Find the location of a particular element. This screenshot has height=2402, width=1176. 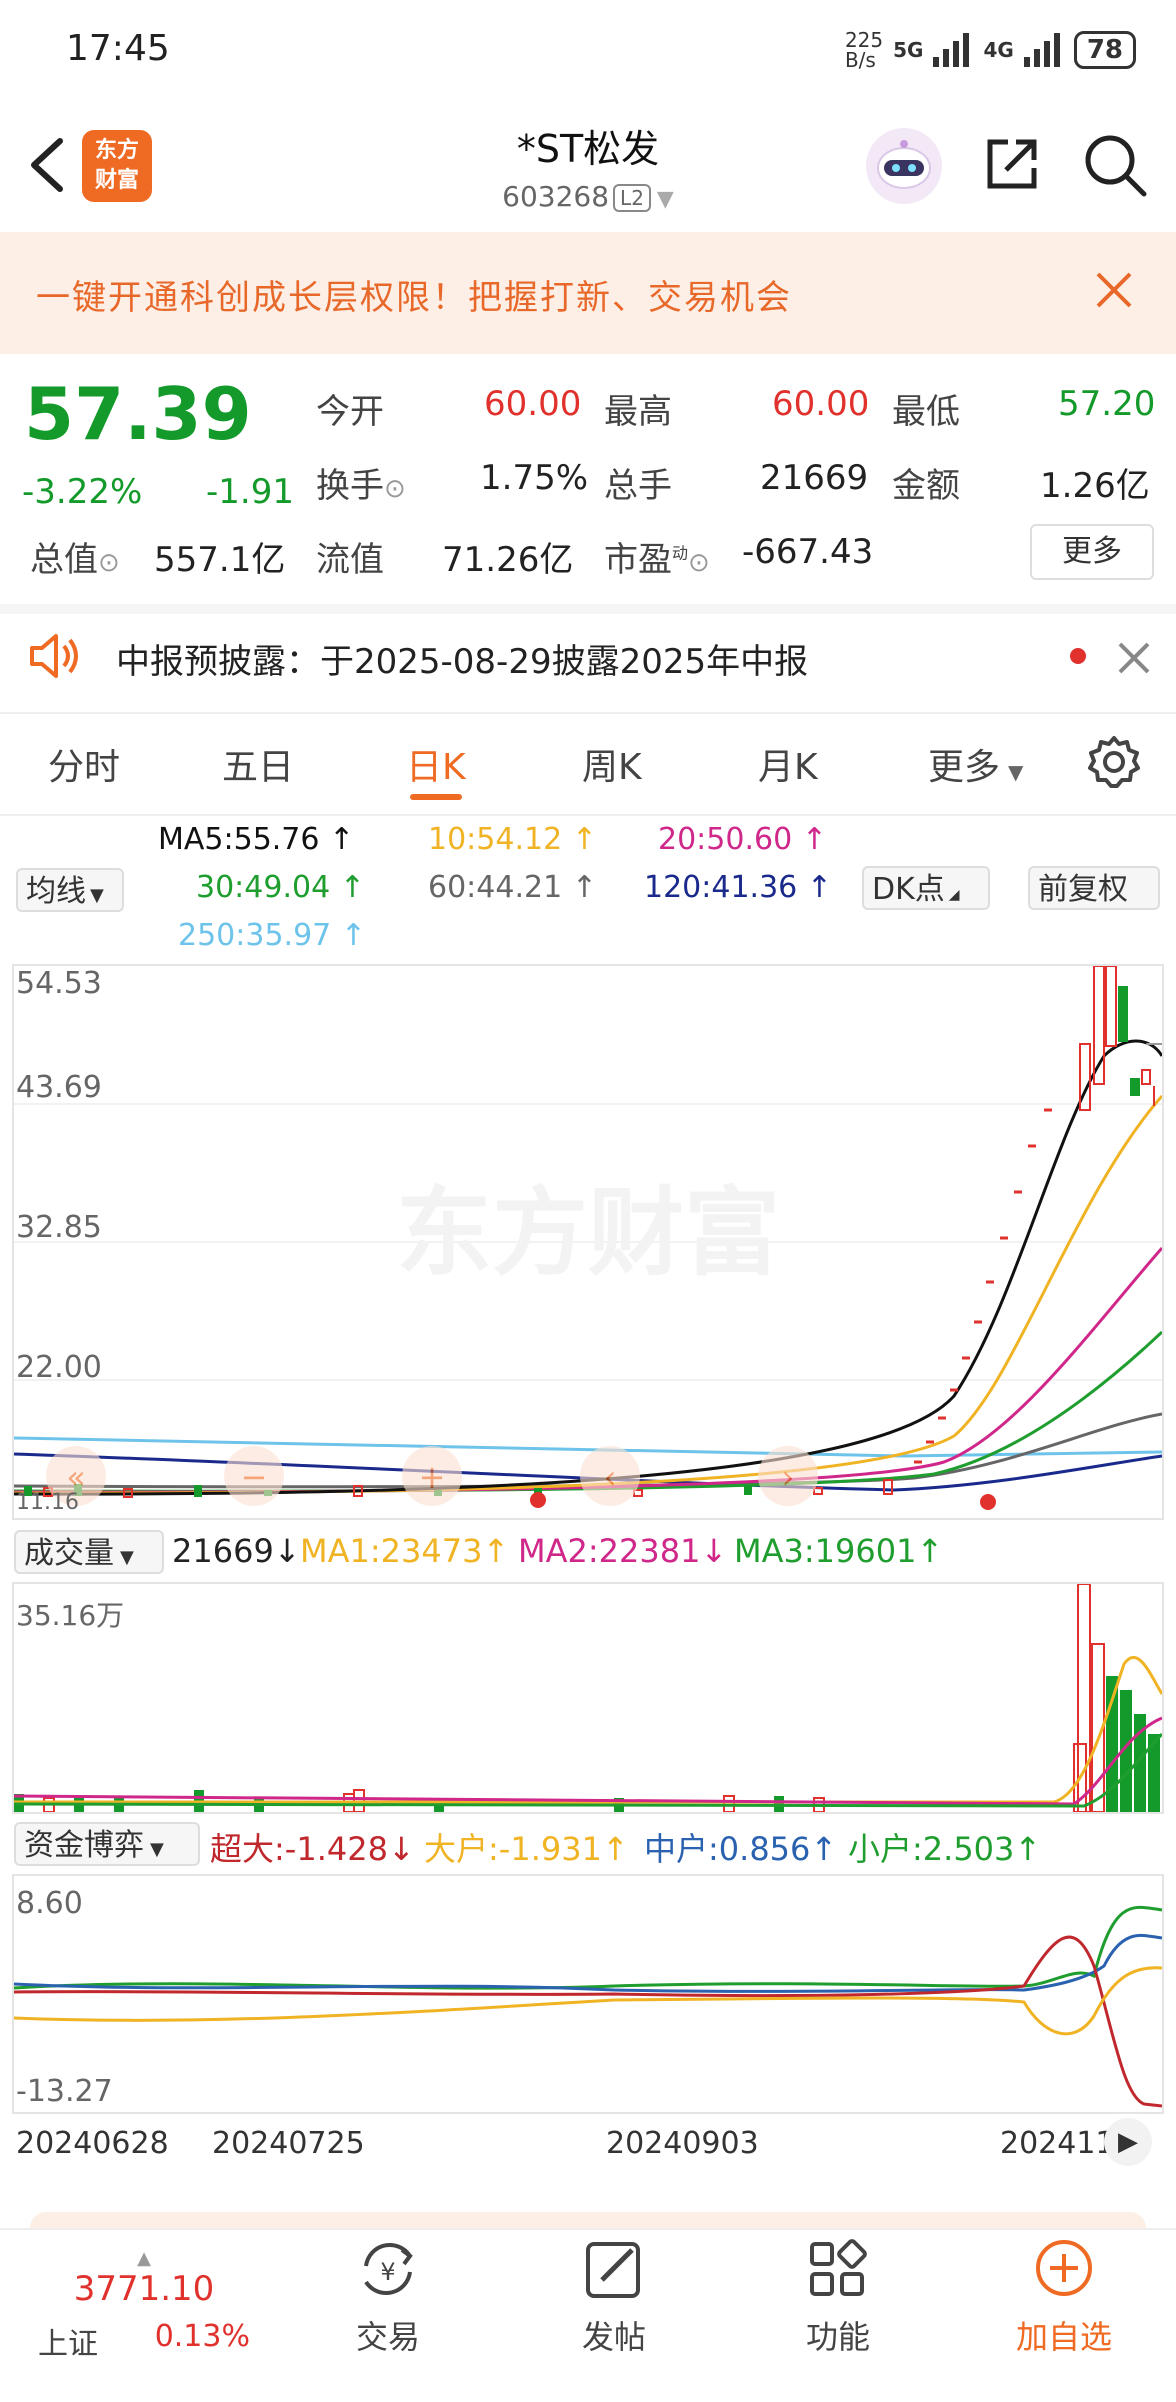

tab-monthly-k: 月K is located at coordinates (788, 764).